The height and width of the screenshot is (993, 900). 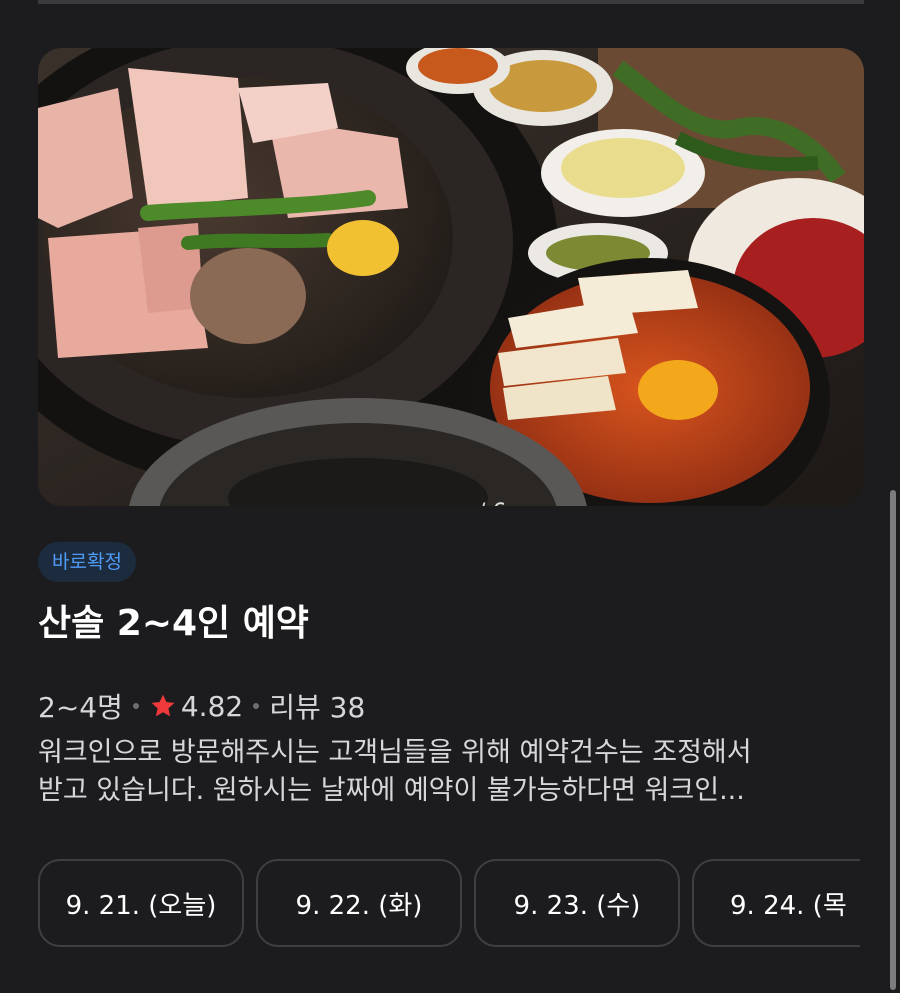 What do you see at coordinates (492, 503) in the screenshot?
I see `photo-counter: / 6` at bounding box center [492, 503].